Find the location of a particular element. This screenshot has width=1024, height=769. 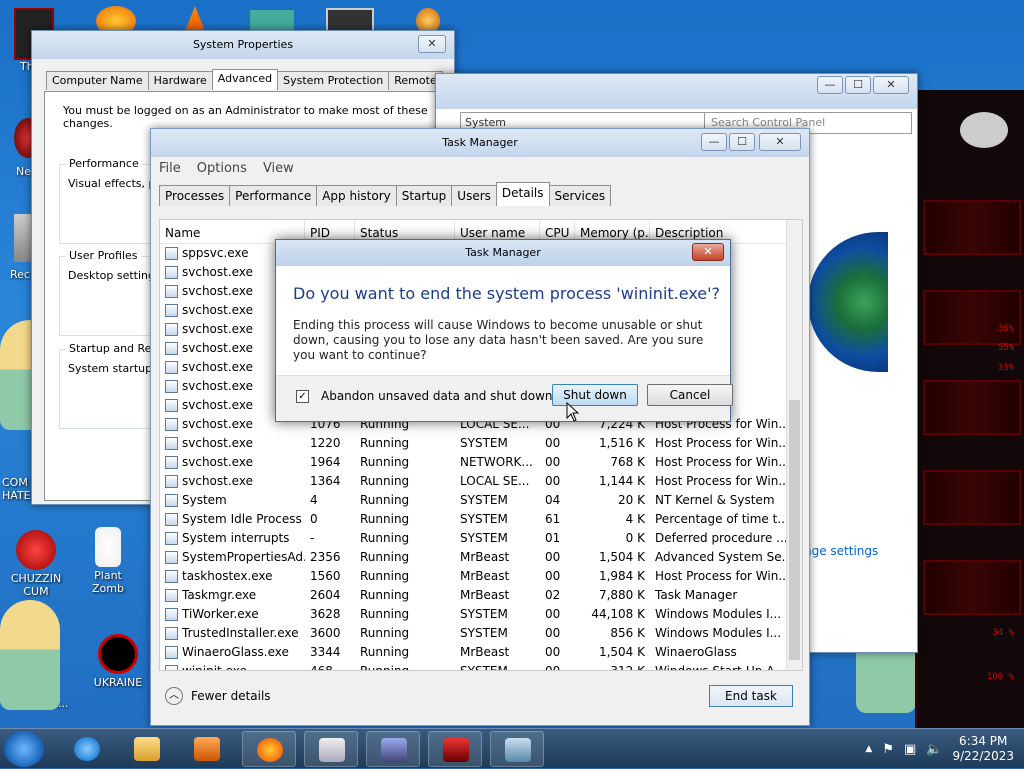

cell-mem: 0 K is located at coordinates (612, 538).